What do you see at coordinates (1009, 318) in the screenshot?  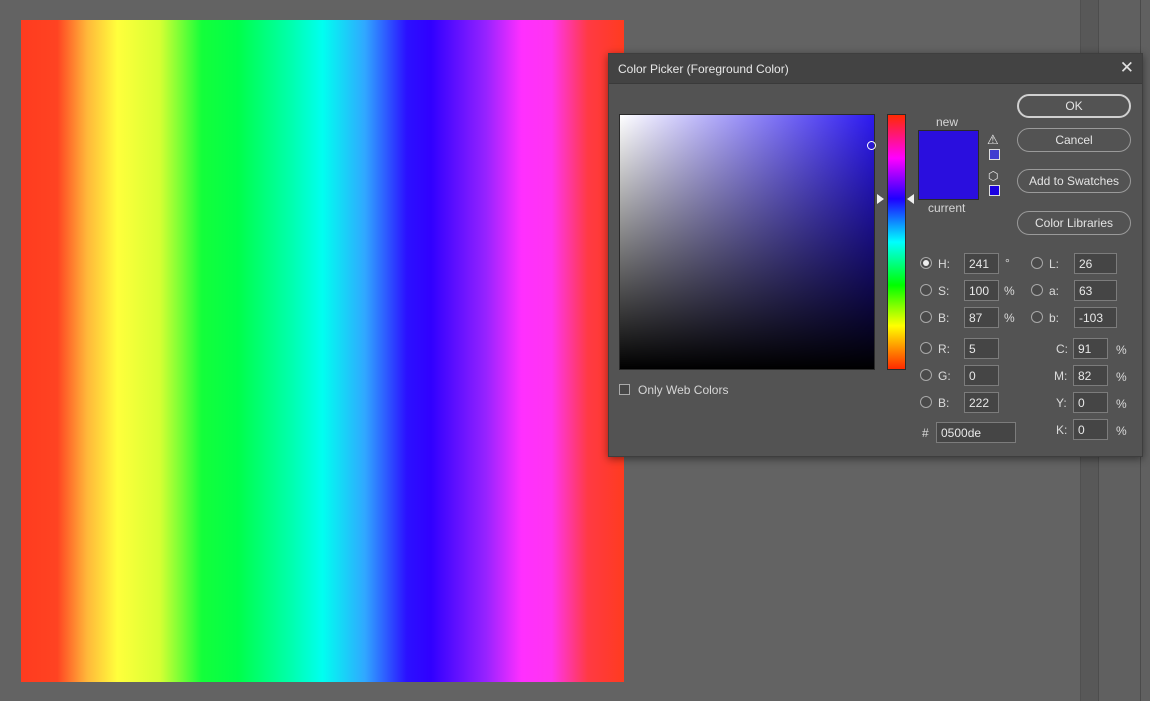 I see `brightness-unit: %` at bounding box center [1009, 318].